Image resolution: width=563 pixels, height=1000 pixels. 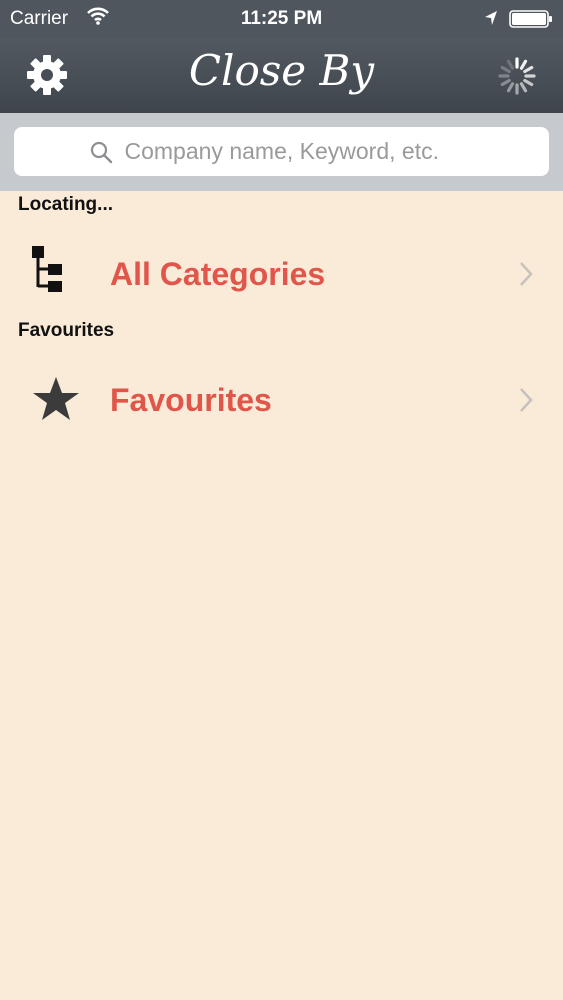 What do you see at coordinates (491, 20) in the screenshot?
I see `location-arrow-icon` at bounding box center [491, 20].